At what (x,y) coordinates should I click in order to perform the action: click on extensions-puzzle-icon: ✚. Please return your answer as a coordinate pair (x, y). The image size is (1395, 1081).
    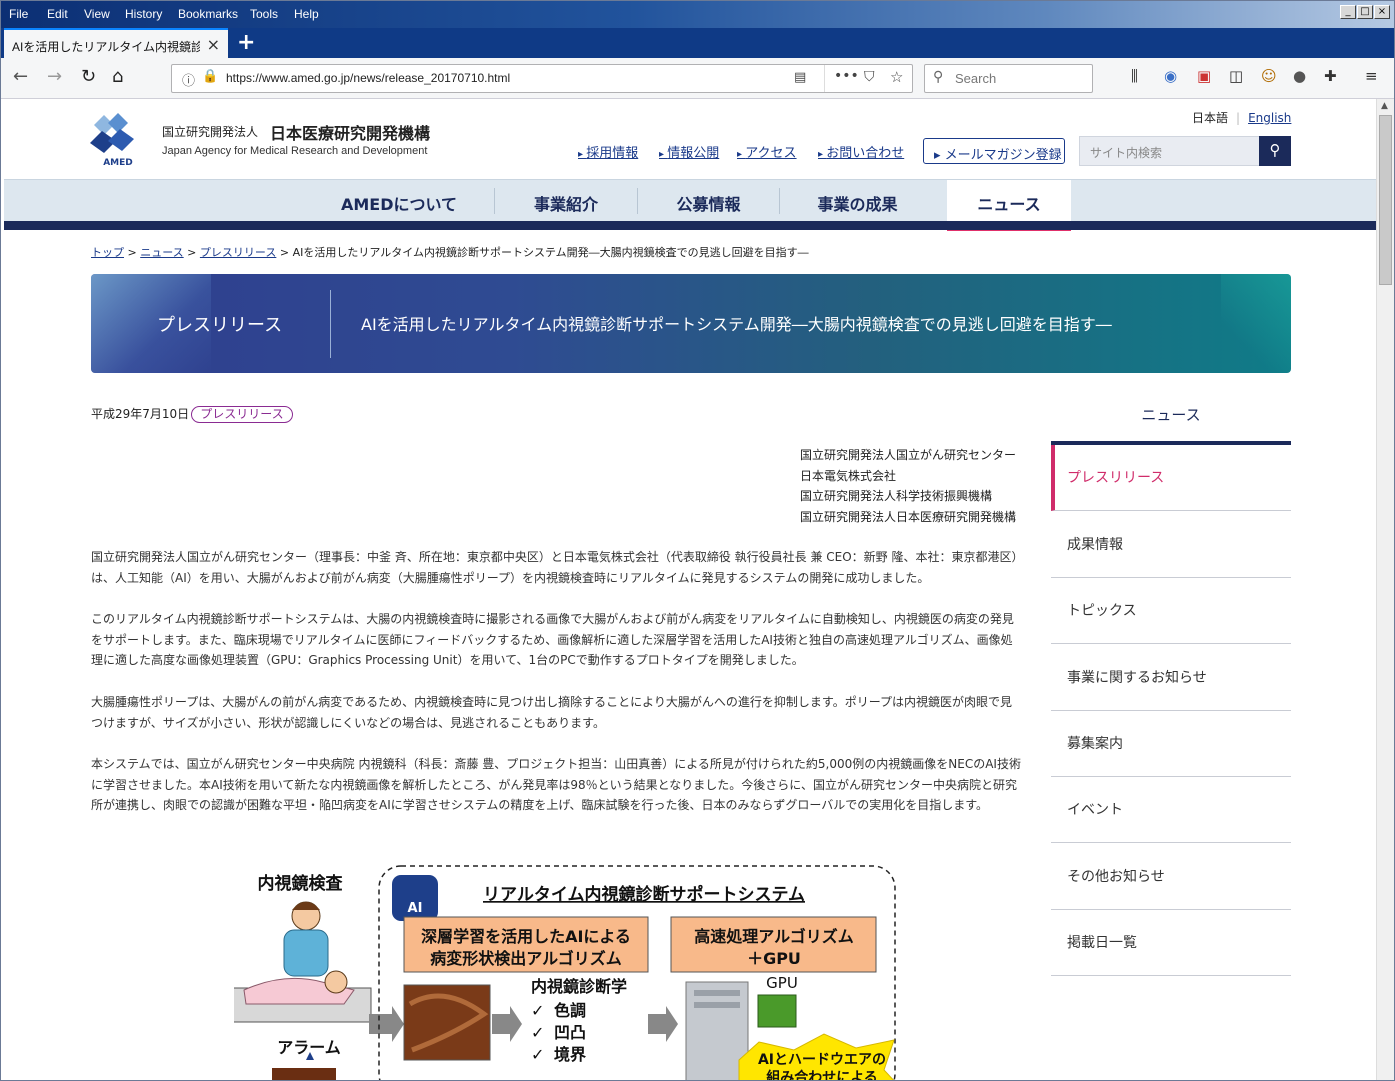
    Looking at the image, I should click on (1330, 76).